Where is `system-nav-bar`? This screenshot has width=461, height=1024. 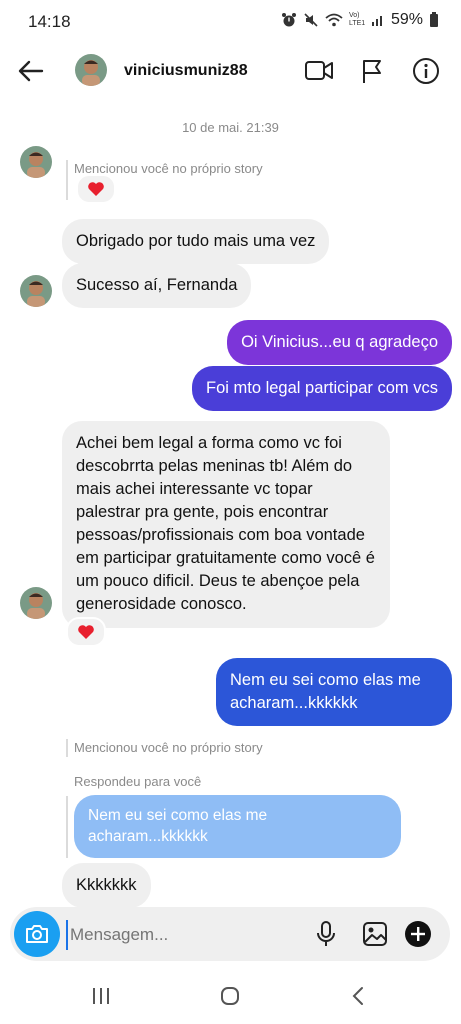 system-nav-bar is located at coordinates (230, 996).